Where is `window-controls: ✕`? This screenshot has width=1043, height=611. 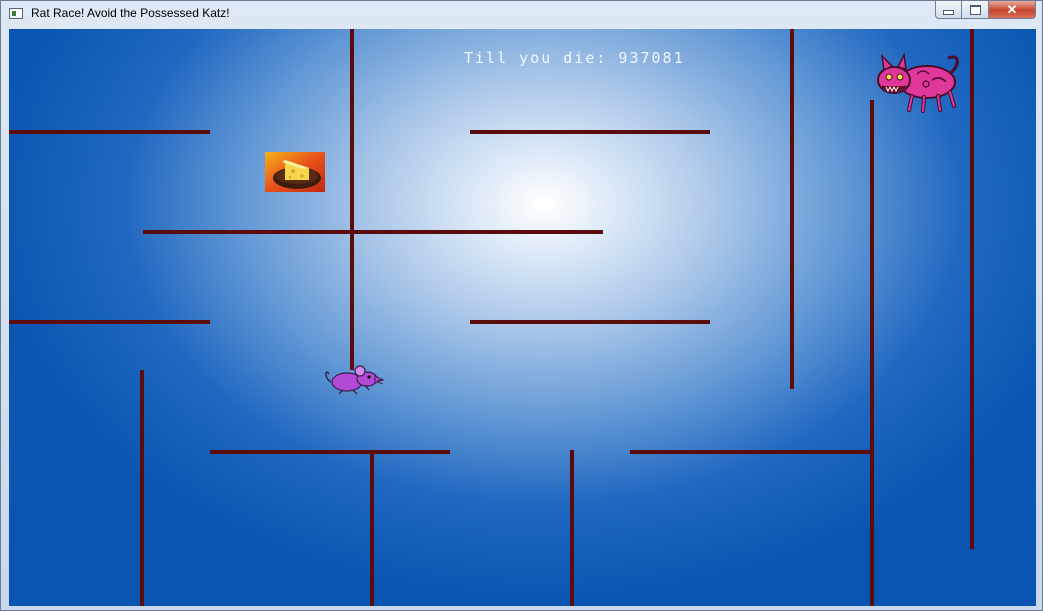 window-controls: ✕ is located at coordinates (985, 10).